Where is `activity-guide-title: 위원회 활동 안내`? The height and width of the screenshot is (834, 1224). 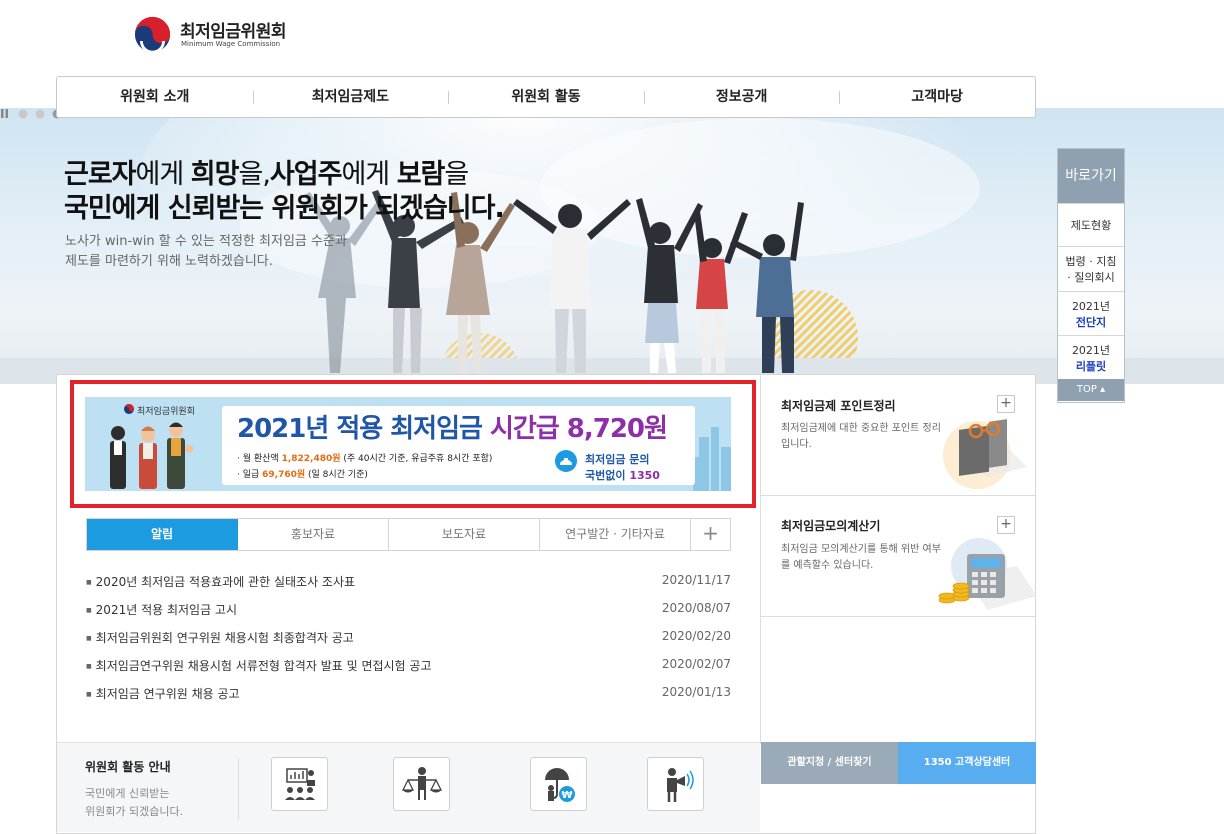 activity-guide-title: 위원회 활동 안내 is located at coordinates (128, 767).